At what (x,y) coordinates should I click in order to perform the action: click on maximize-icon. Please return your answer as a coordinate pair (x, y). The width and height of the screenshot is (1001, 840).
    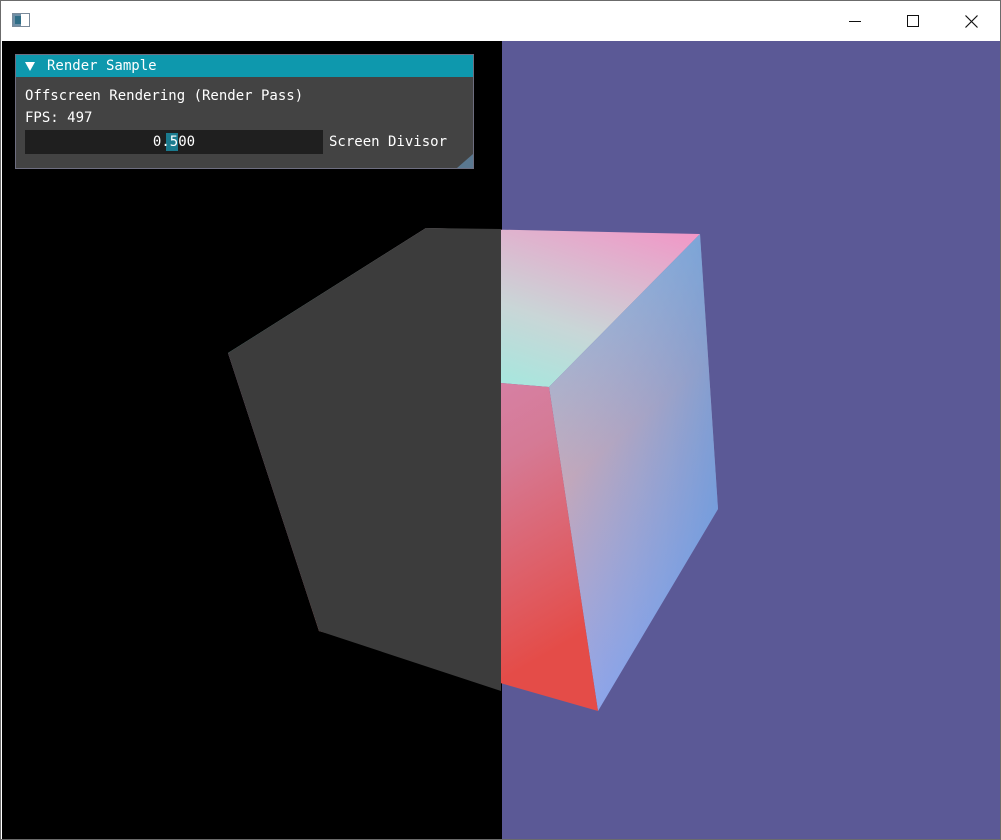
    Looking at the image, I should click on (913, 21).